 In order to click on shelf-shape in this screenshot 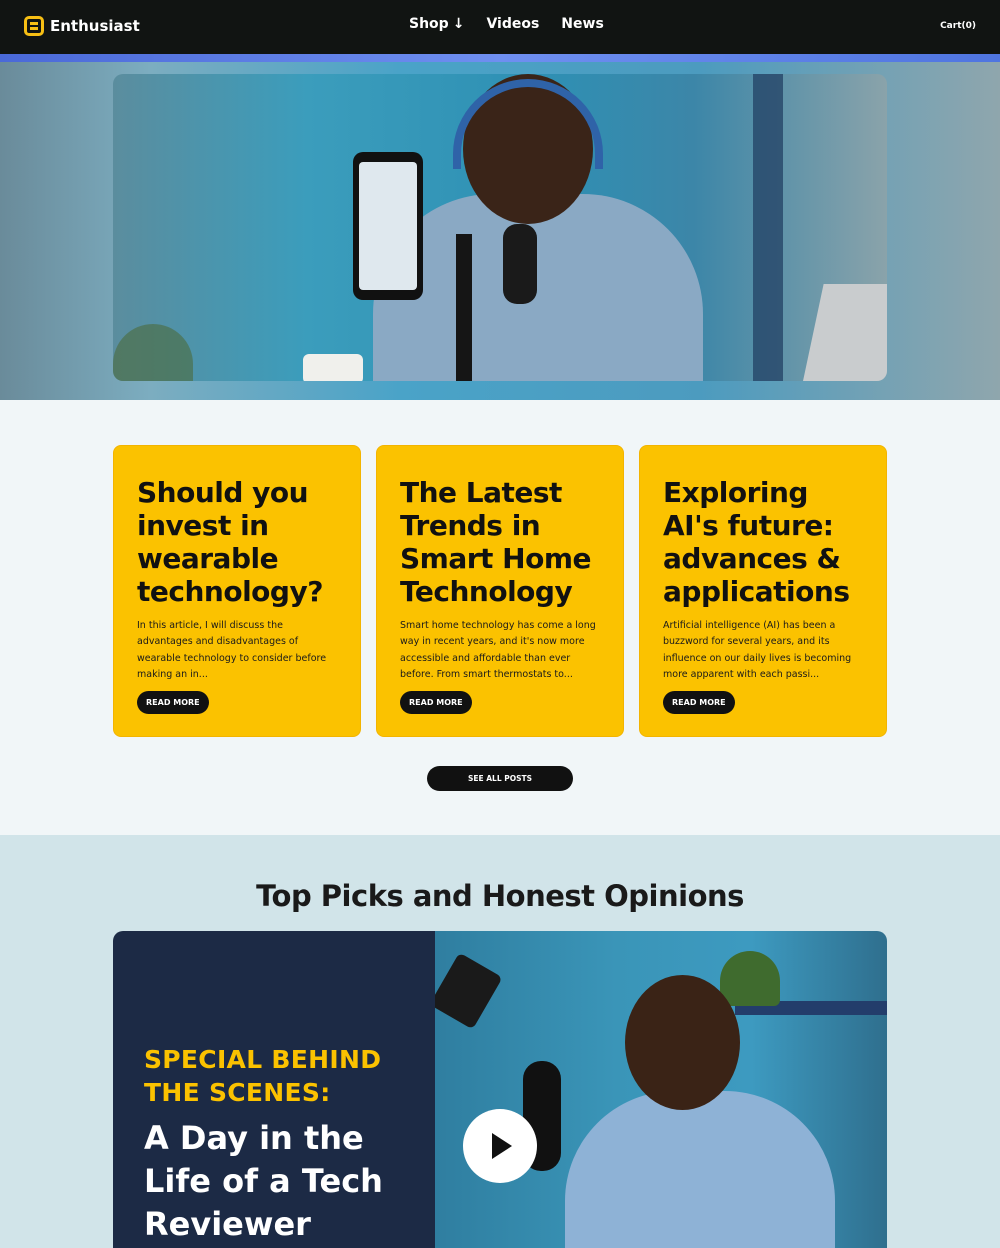, I will do `click(768, 227)`.